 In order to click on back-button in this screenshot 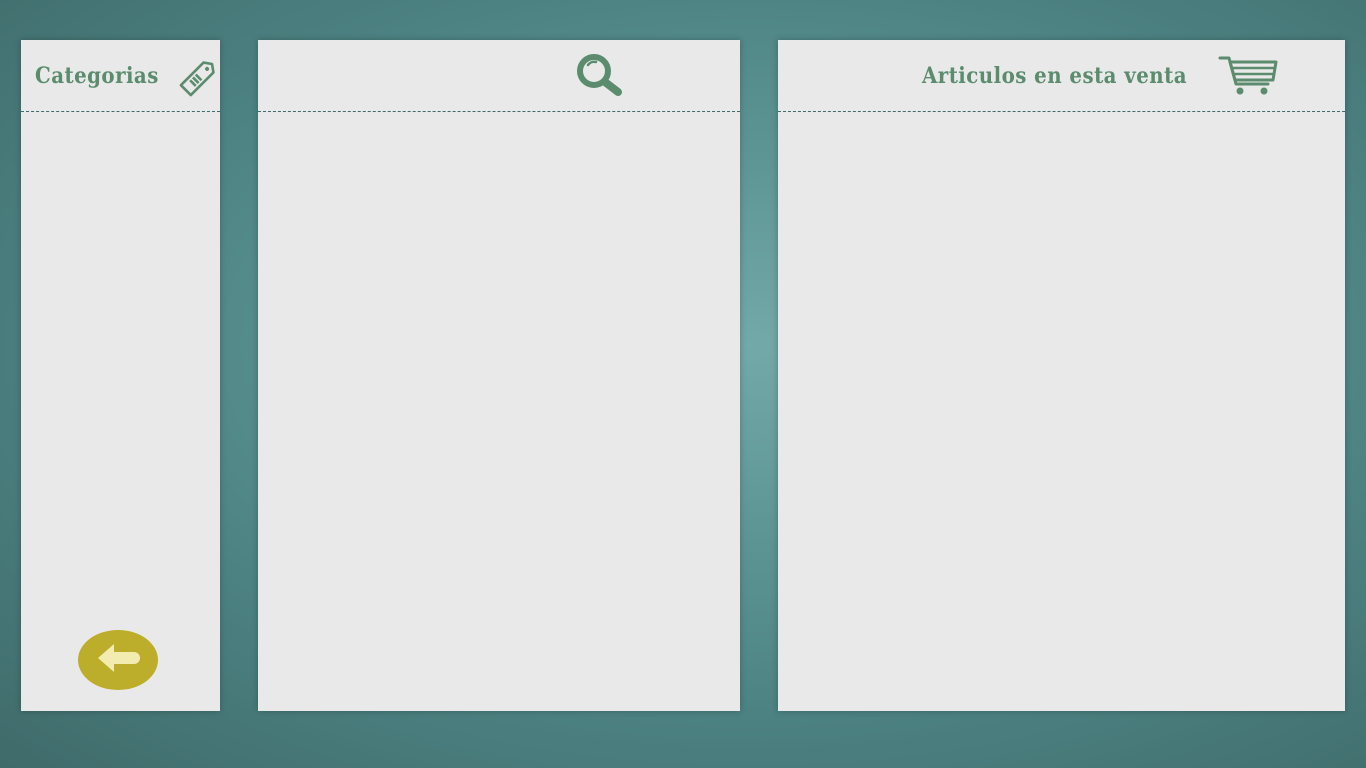, I will do `click(118, 660)`.